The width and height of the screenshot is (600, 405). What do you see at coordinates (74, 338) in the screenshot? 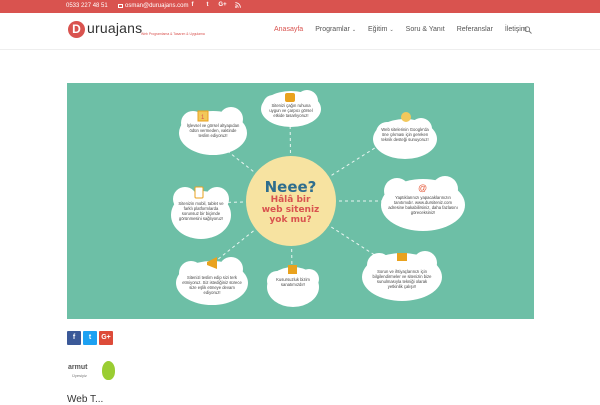
I see `facebook-share-button: f` at bounding box center [74, 338].